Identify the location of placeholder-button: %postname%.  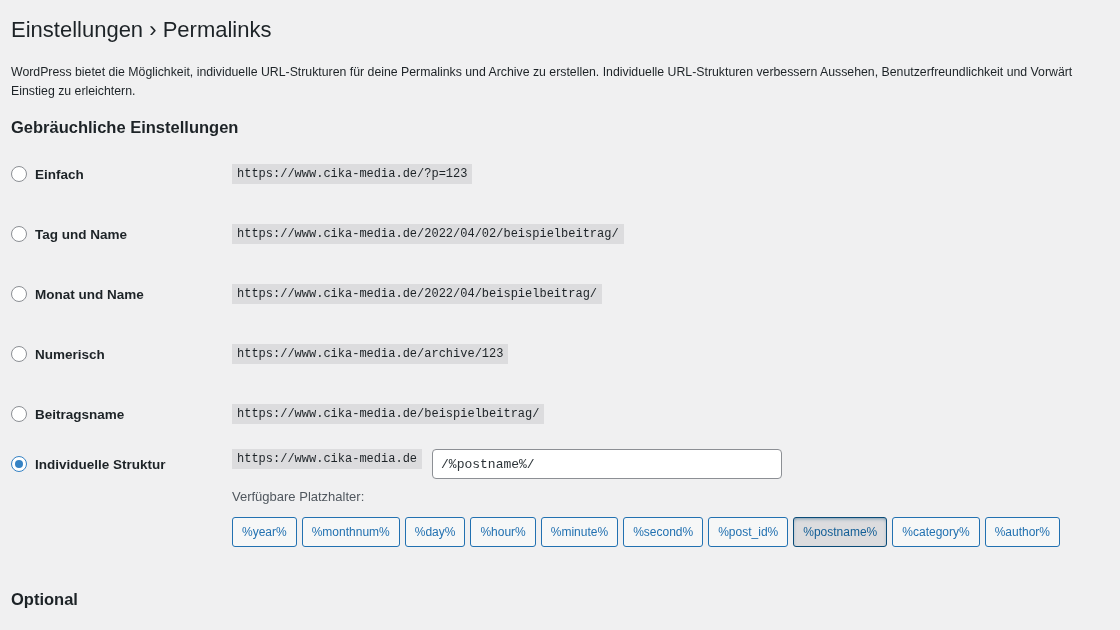
(840, 532).